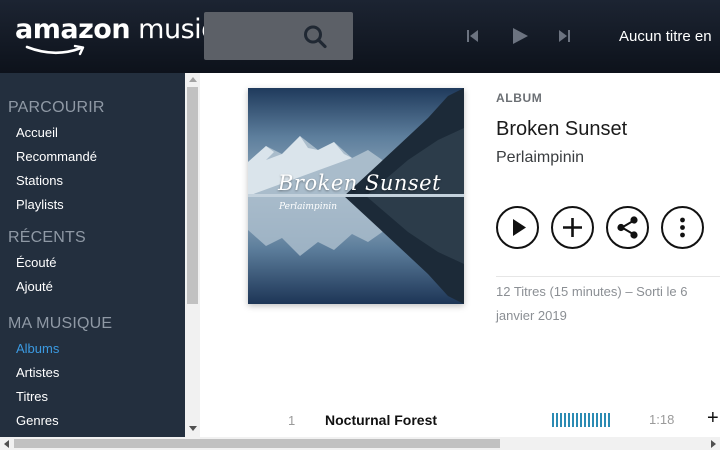  I want to click on logo-word-amazon: amazon, so click(73, 29).